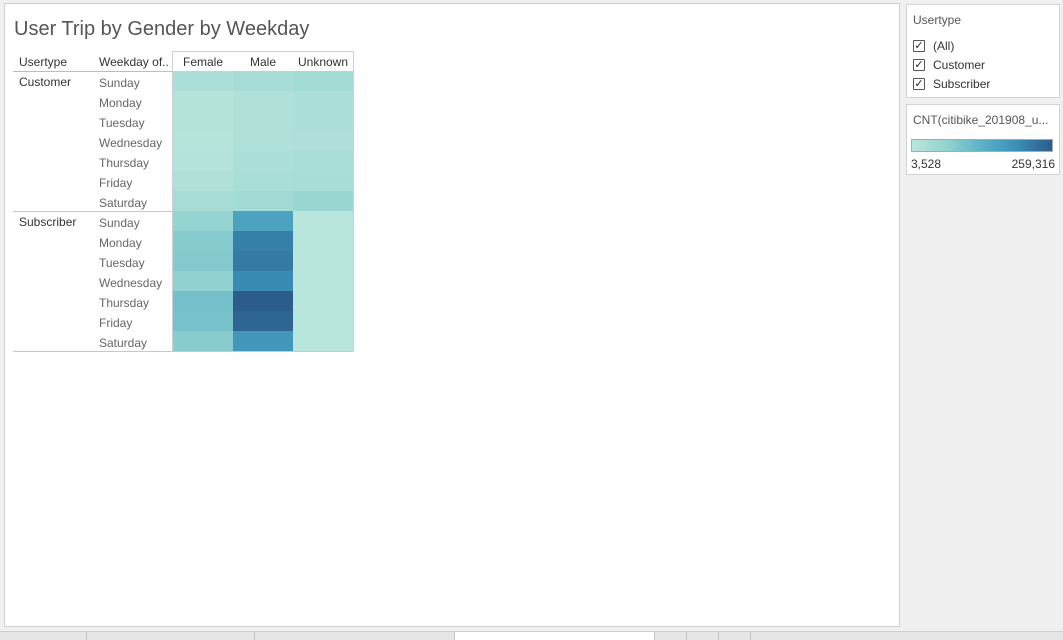  I want to click on filter-title: Usertype, so click(937, 20).